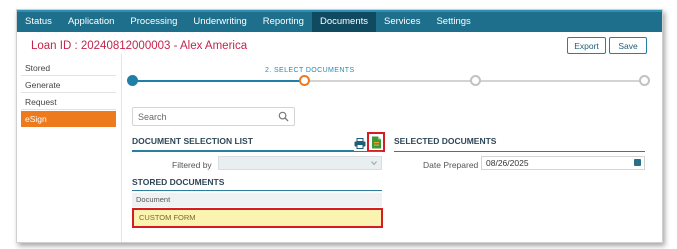 This screenshot has width=677, height=249. Describe the element at coordinates (91, 22) in the screenshot. I see `nav-application: Application` at that location.